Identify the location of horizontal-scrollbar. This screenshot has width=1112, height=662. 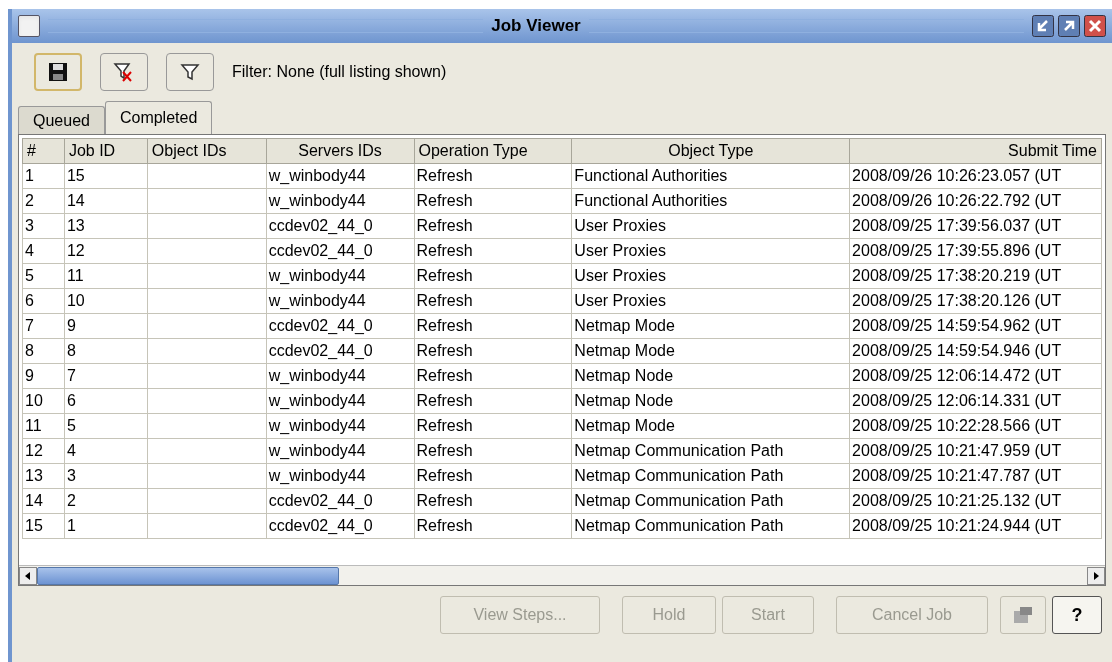
(562, 575).